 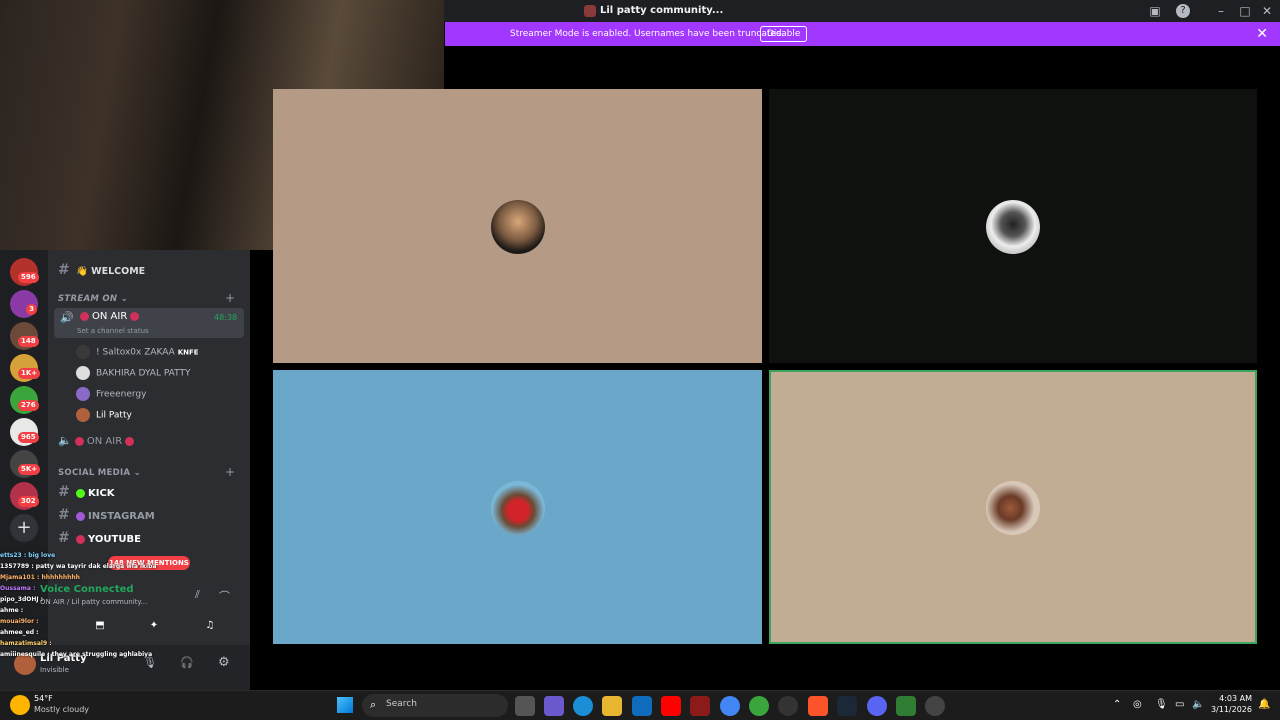 I want to click on clock-date: 3/11/2026, so click(x=1230, y=709).